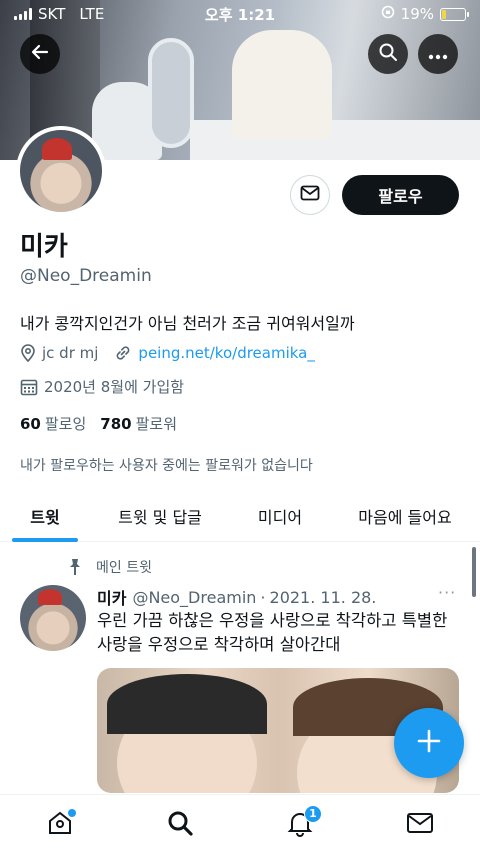 This screenshot has height=854, width=480. I want to click on arrow-left-icon, so click(40, 54).